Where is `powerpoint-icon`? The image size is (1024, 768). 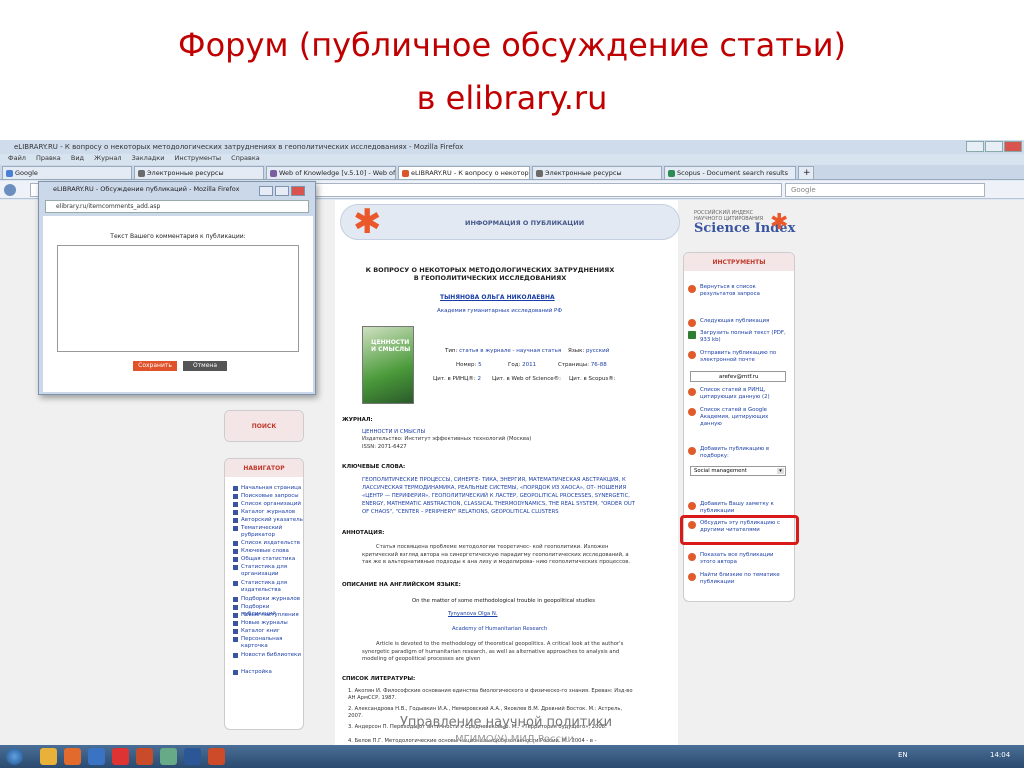
powerpoint-icon is located at coordinates (216, 756).